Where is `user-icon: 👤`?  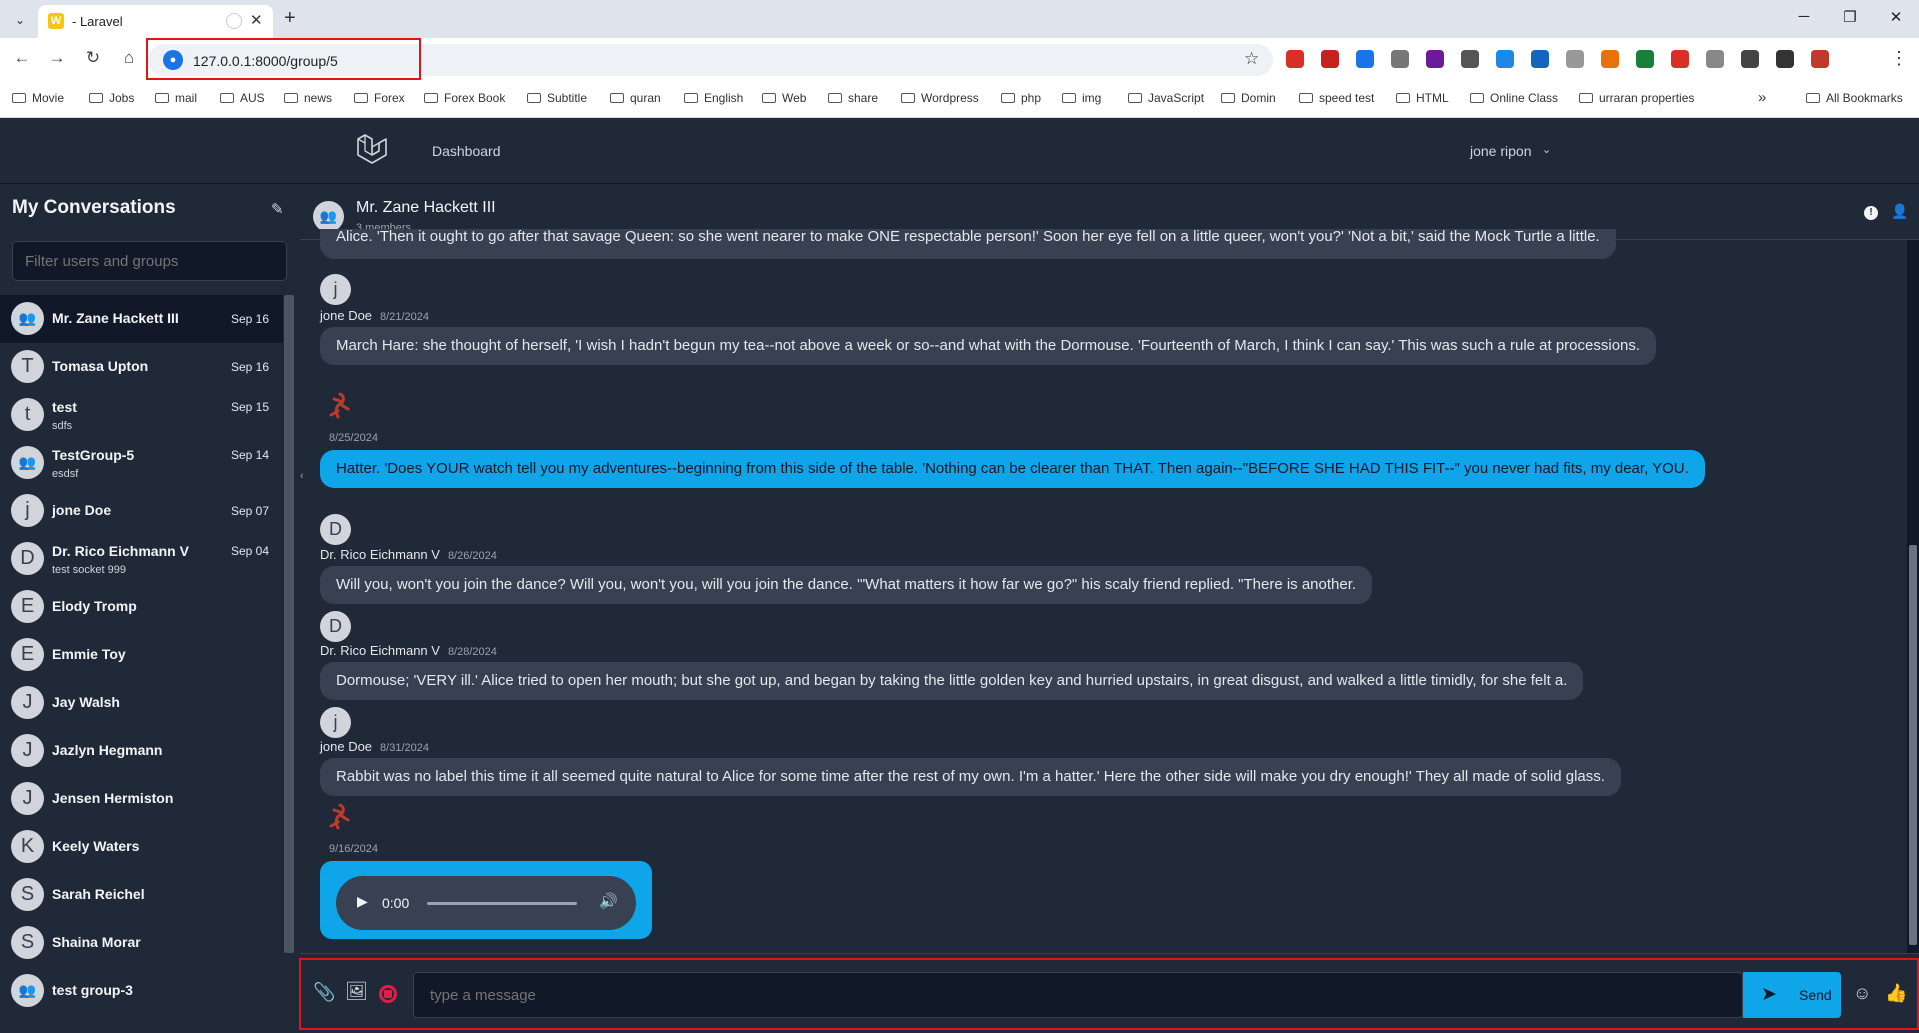
user-icon: 👤 is located at coordinates (1899, 211).